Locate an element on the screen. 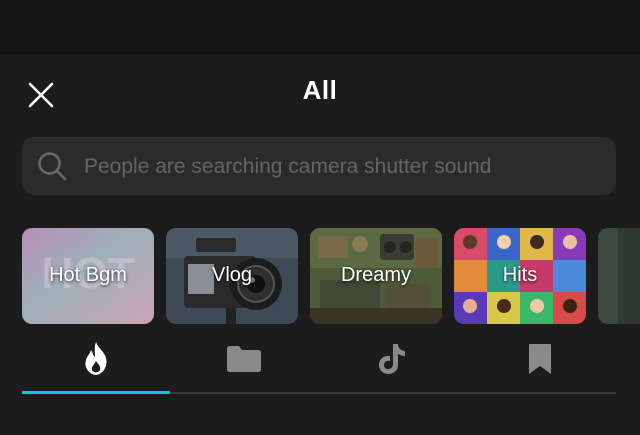 This screenshot has height=435, width=640. folder-icon is located at coordinates (244, 359).